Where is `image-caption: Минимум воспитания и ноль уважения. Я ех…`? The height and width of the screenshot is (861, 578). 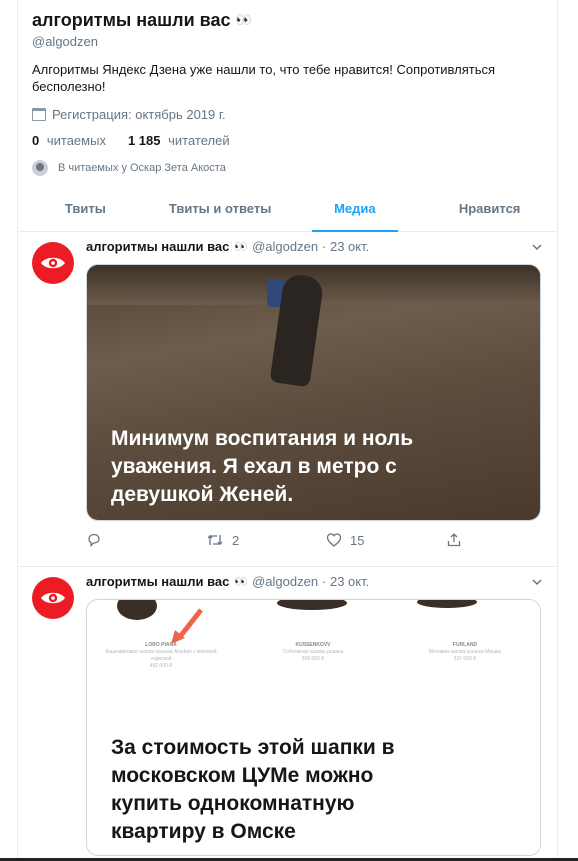 image-caption: Минимум воспитания и ноль уважения. Я ех… is located at coordinates (262, 466).